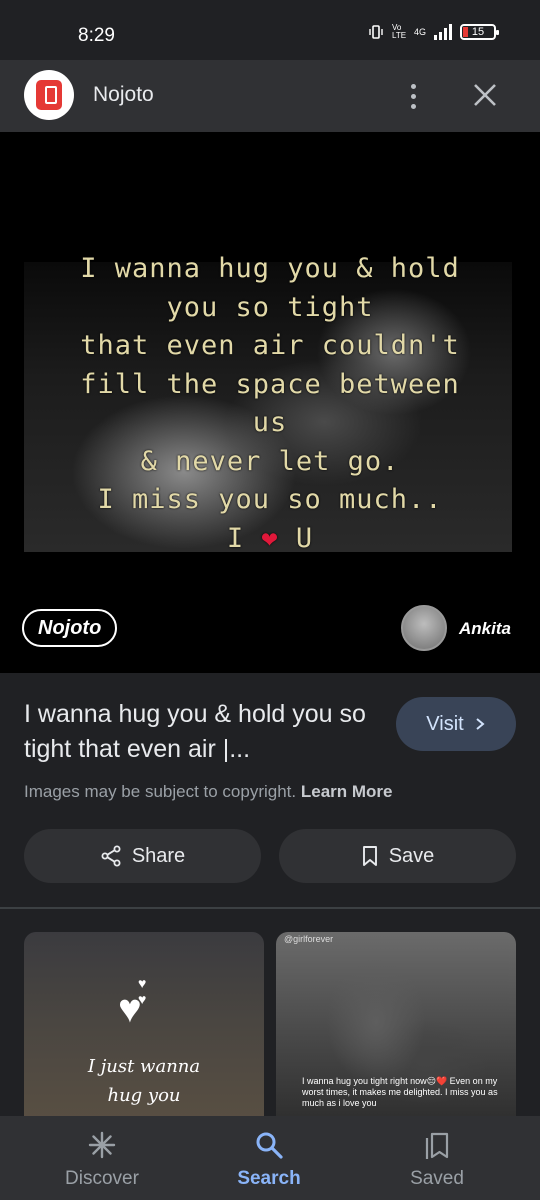  What do you see at coordinates (270, 422) in the screenshot?
I see `quote-line: us` at bounding box center [270, 422].